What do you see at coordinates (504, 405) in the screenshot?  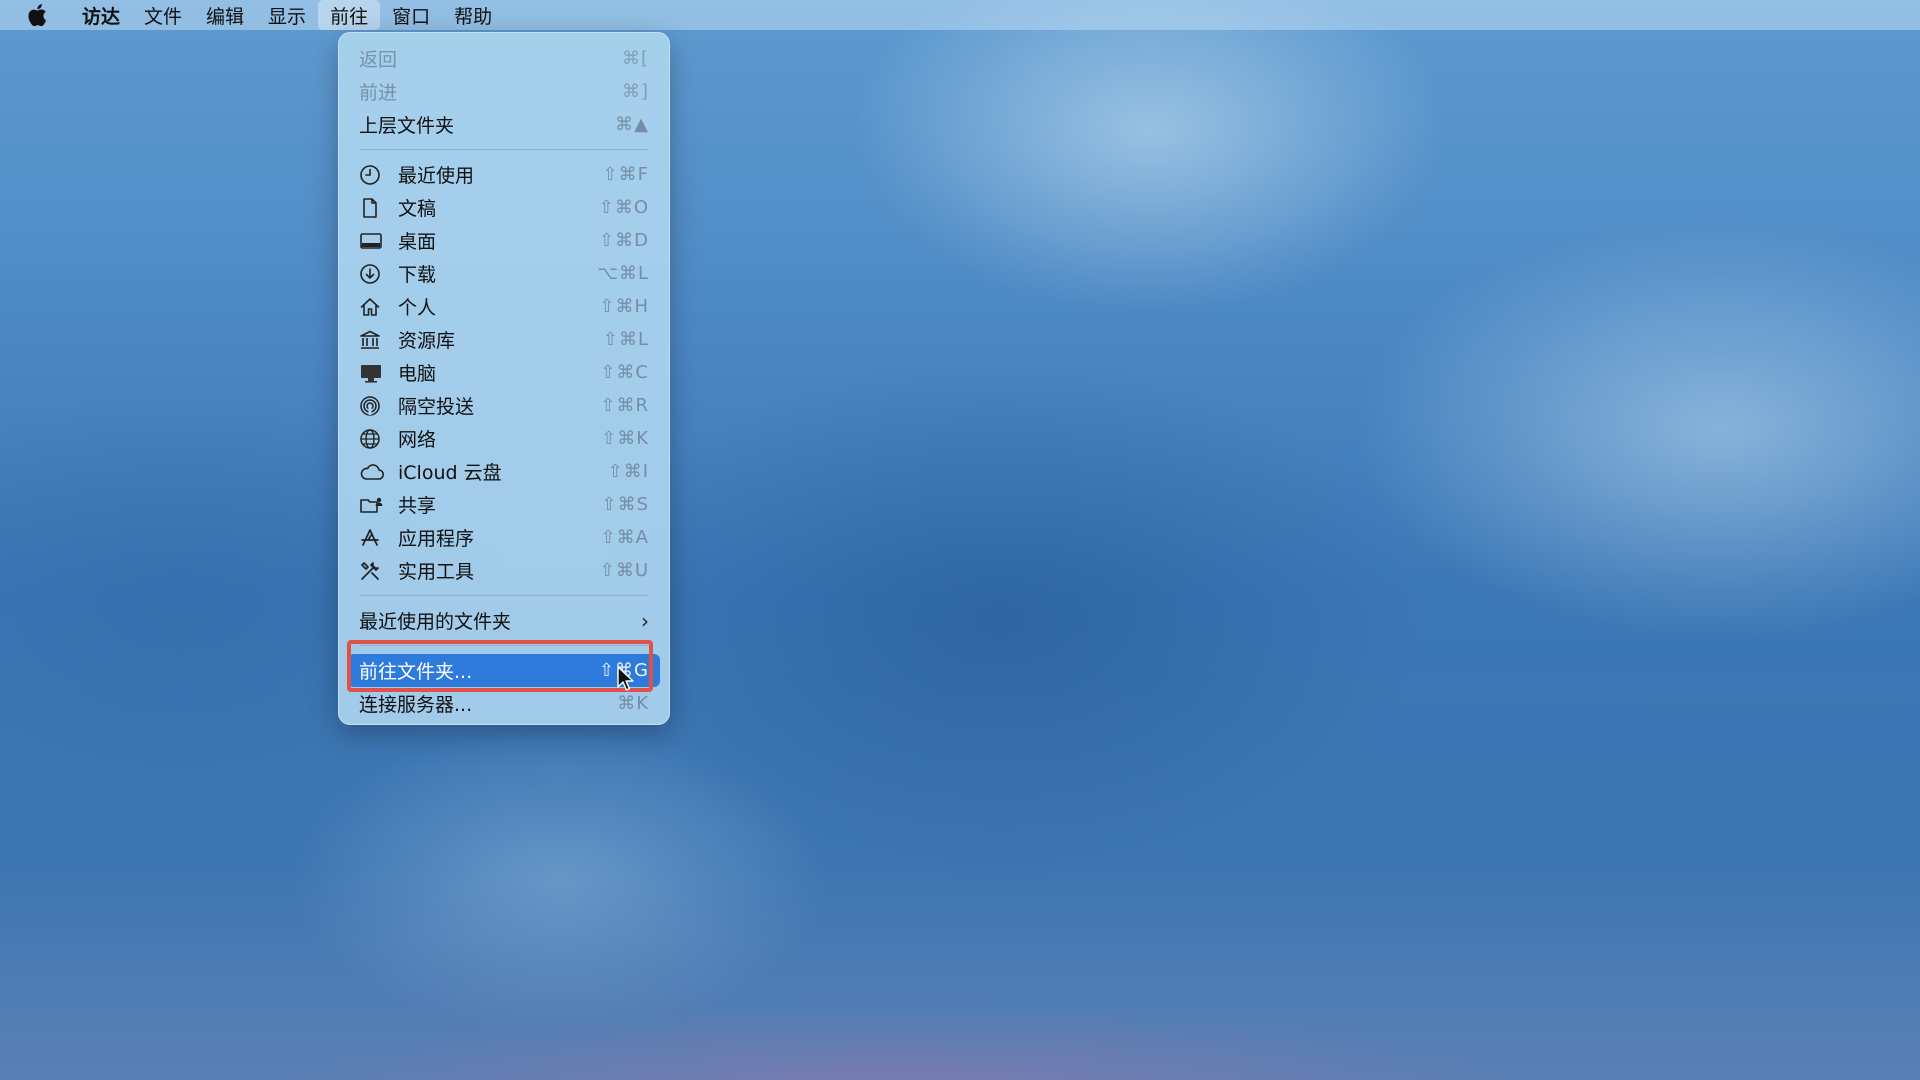 I see `menu-item-airdrop: 隔空投送 ⇧⌘R` at bounding box center [504, 405].